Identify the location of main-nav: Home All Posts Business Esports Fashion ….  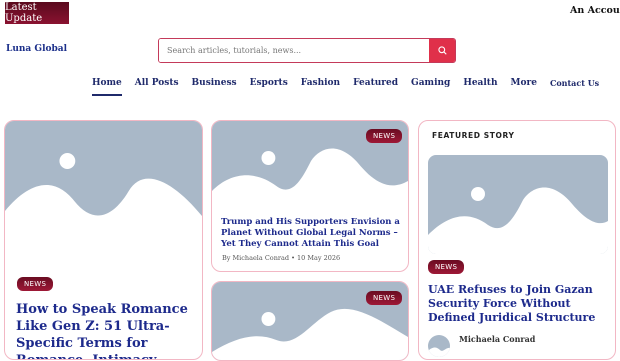
(352, 87).